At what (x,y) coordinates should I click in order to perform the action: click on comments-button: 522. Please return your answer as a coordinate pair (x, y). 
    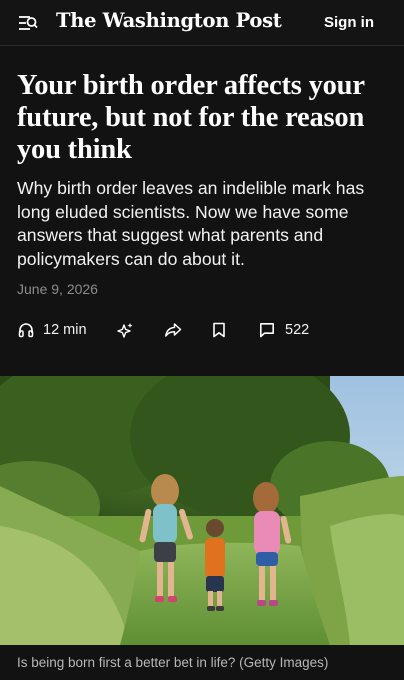
    Looking at the image, I should click on (284, 330).